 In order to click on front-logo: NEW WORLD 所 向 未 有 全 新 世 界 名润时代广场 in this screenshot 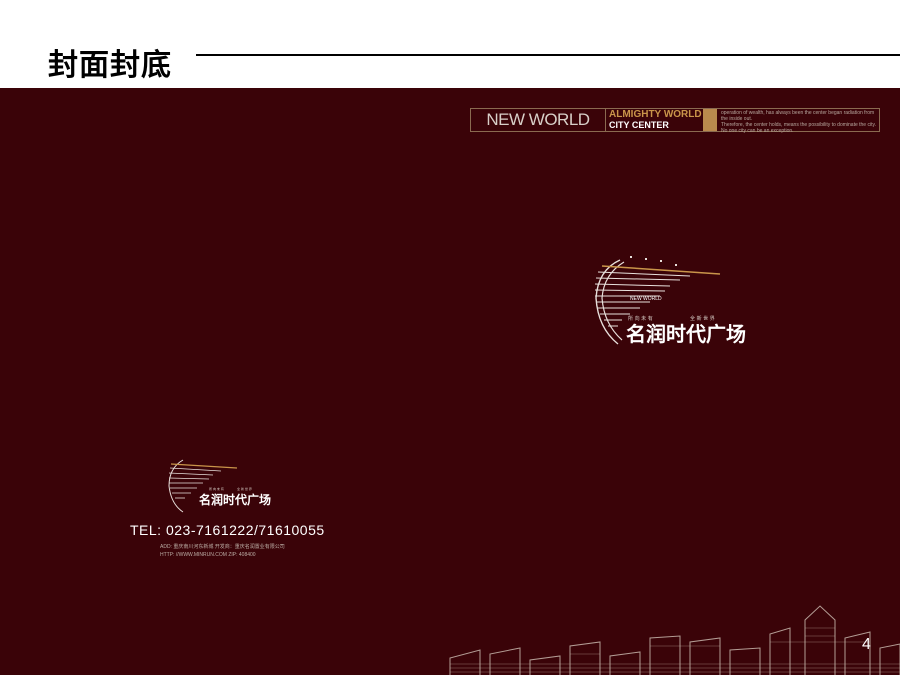, I will do `click(670, 301)`.